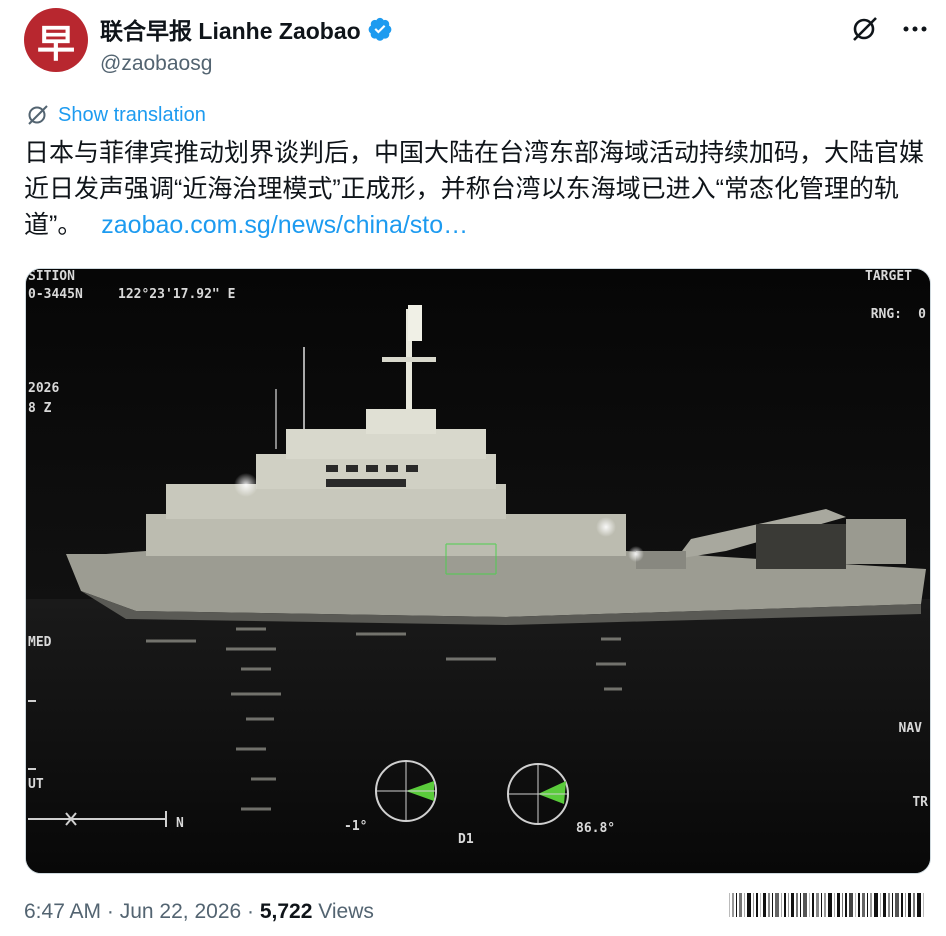 The image size is (946, 936). I want to click on hud-position-lat: 0-3445N, so click(55, 294).